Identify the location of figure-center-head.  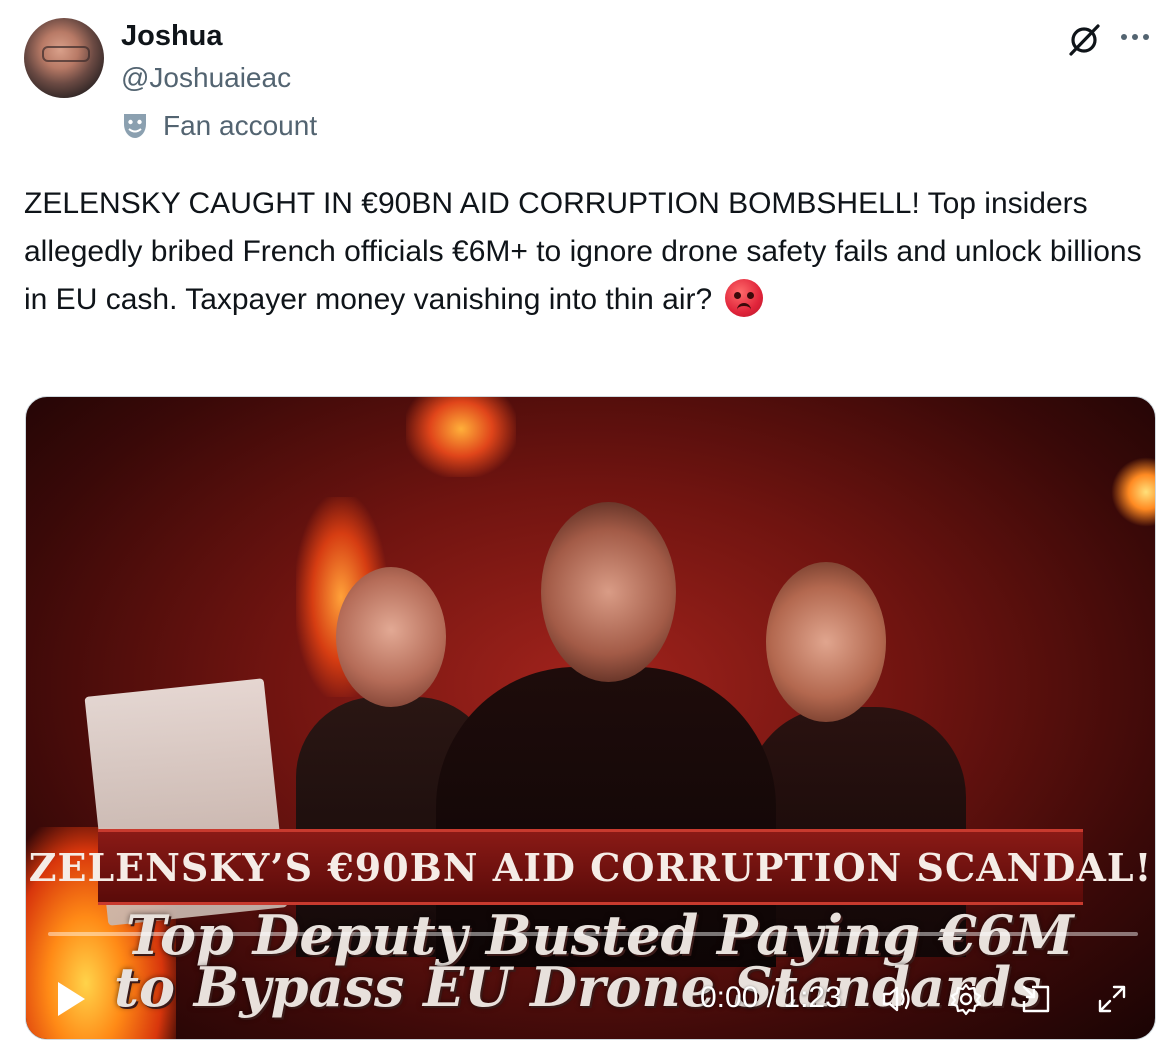
(608, 592).